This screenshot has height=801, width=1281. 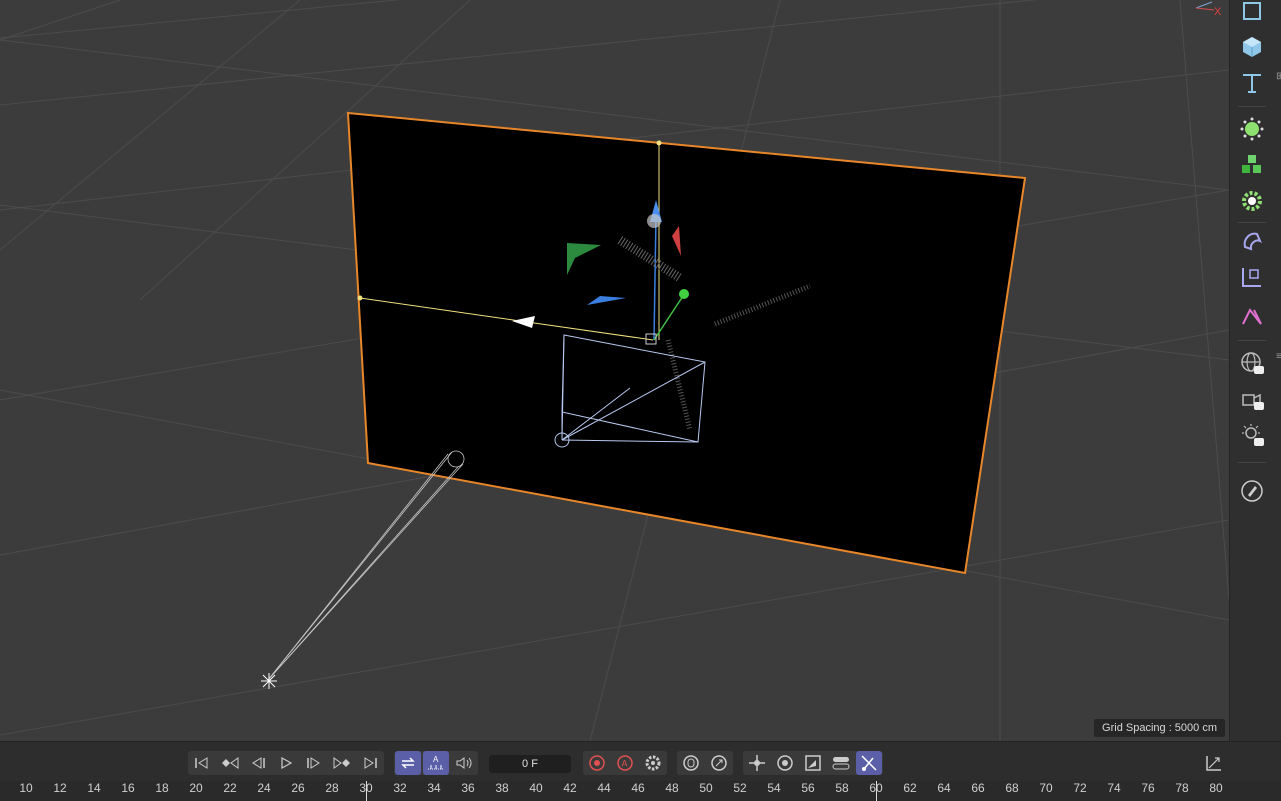 What do you see at coordinates (841, 763) in the screenshot?
I see `key-param-button` at bounding box center [841, 763].